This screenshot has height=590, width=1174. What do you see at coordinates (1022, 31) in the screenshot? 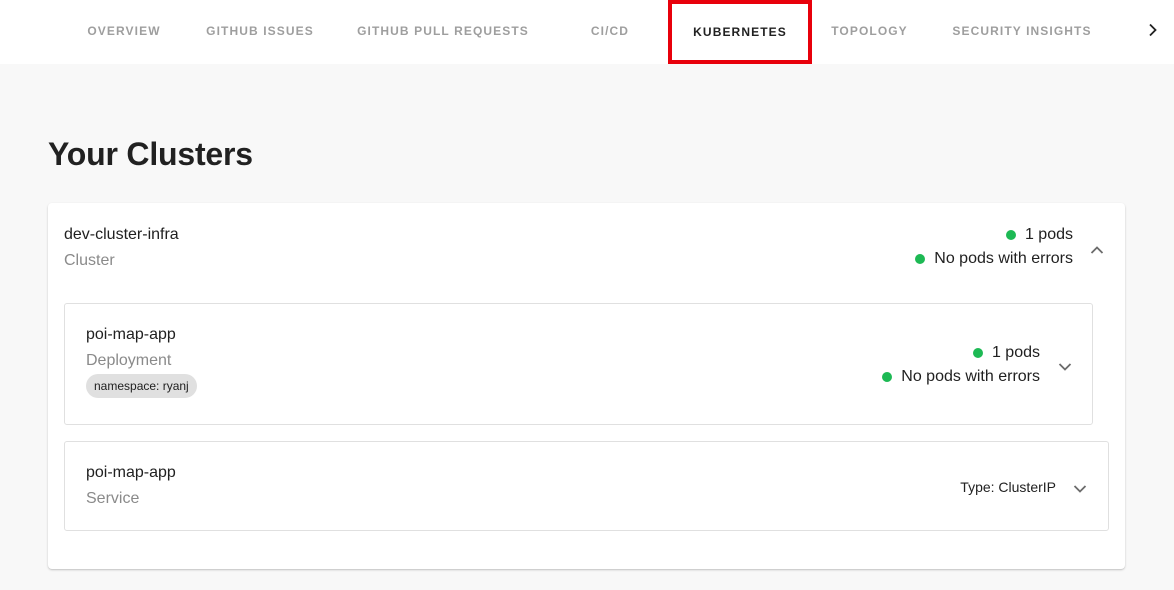
I see `tab-security-insights: Security Insights` at bounding box center [1022, 31].